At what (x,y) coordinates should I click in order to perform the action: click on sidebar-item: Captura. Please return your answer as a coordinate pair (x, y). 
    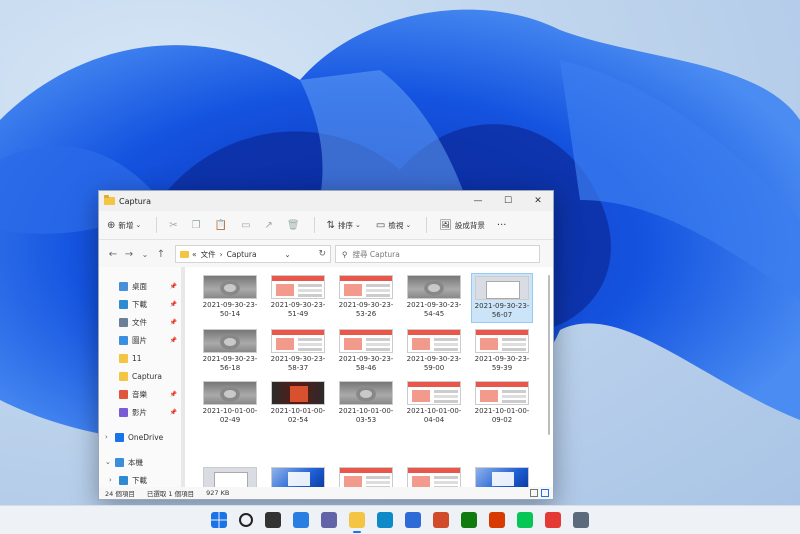
    Looking at the image, I should click on (140, 376).